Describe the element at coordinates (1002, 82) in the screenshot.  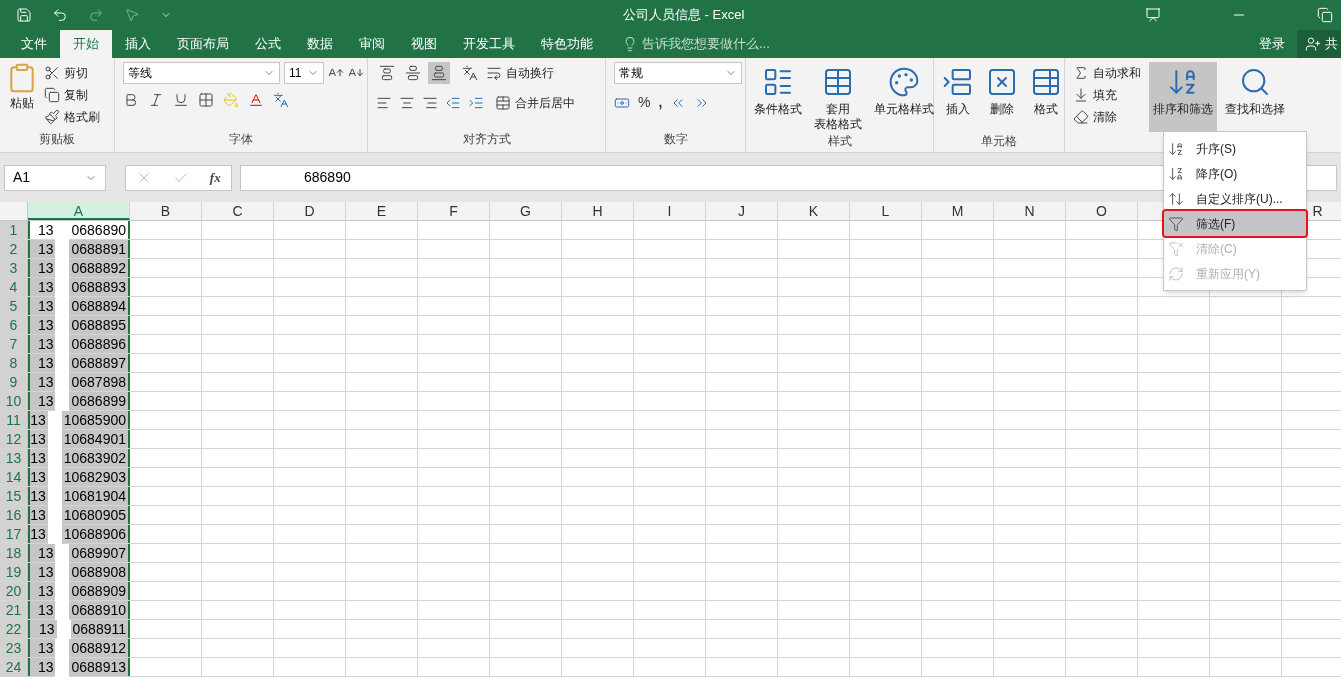
I see `delete-cells-icon` at that location.